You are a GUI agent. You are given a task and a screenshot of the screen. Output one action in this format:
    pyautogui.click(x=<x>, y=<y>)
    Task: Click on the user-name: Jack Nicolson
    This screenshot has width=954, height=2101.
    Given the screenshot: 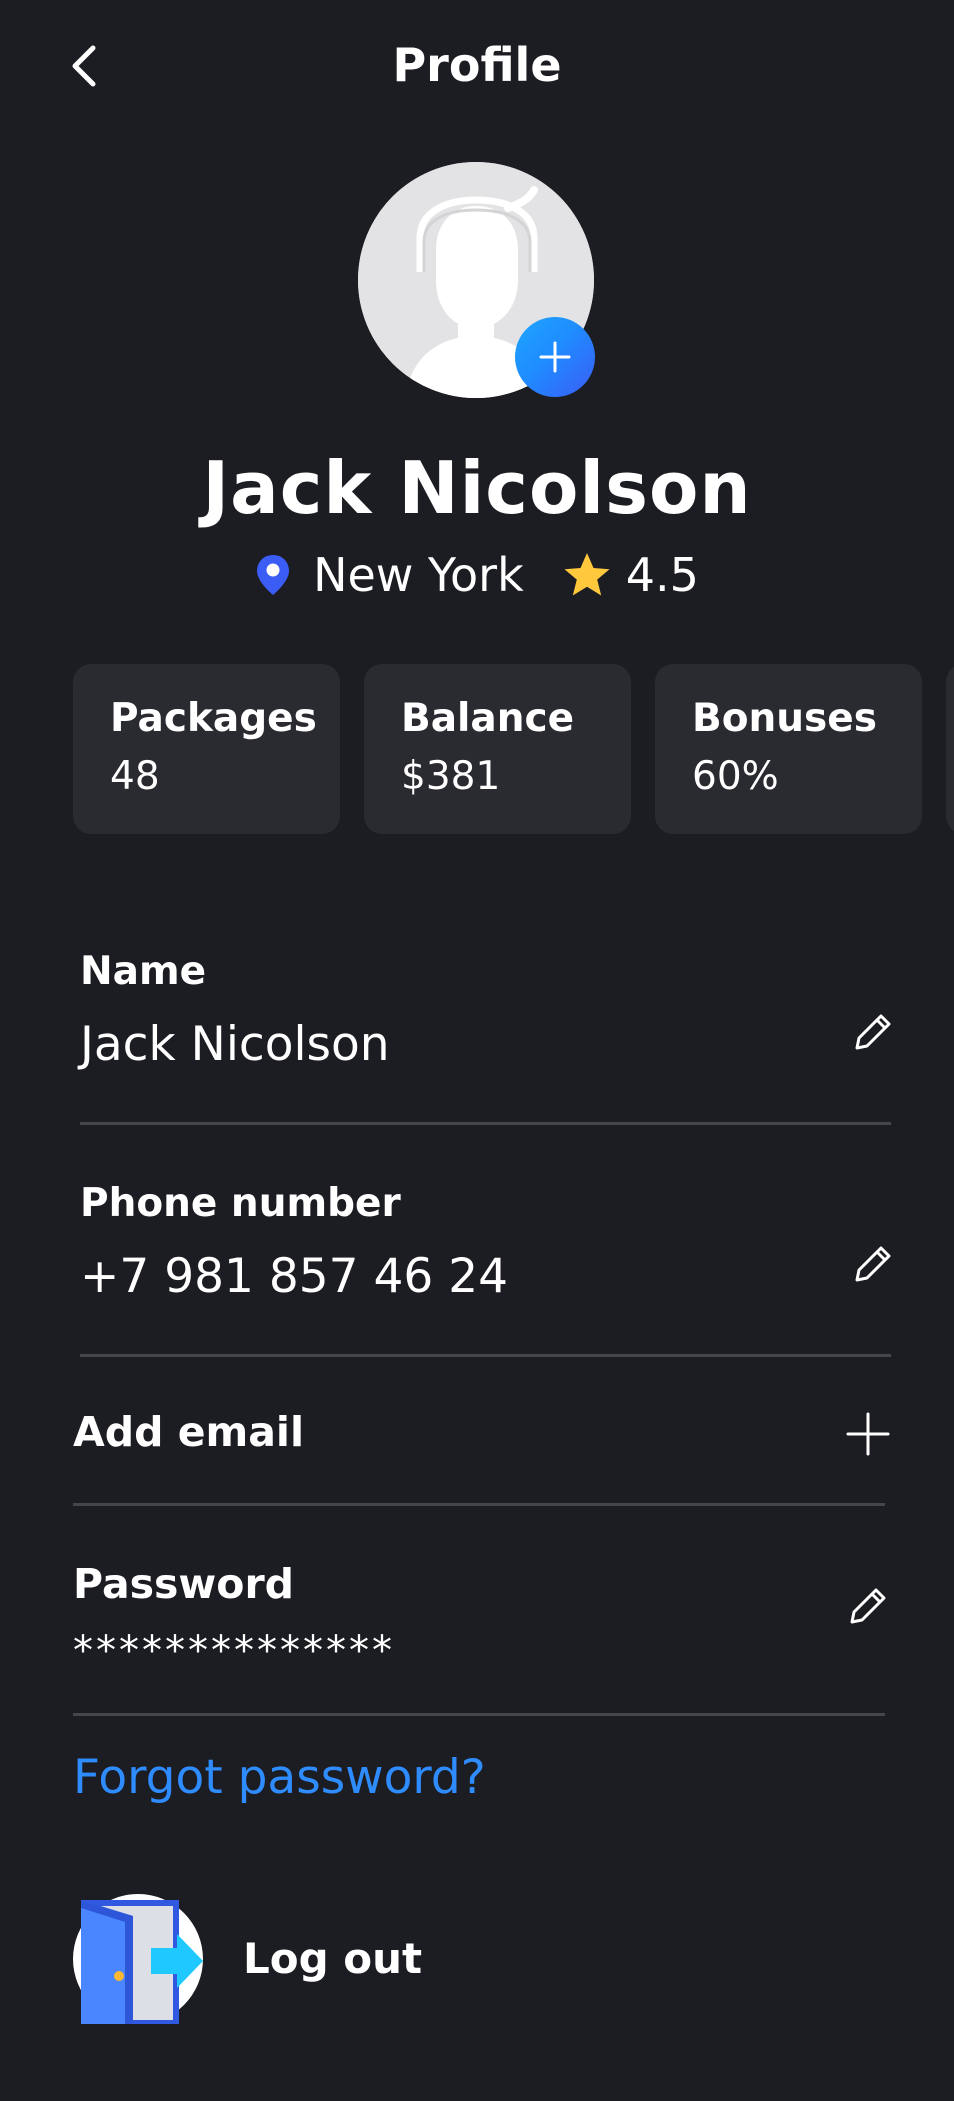 What is the action you would take?
    pyautogui.click(x=477, y=488)
    